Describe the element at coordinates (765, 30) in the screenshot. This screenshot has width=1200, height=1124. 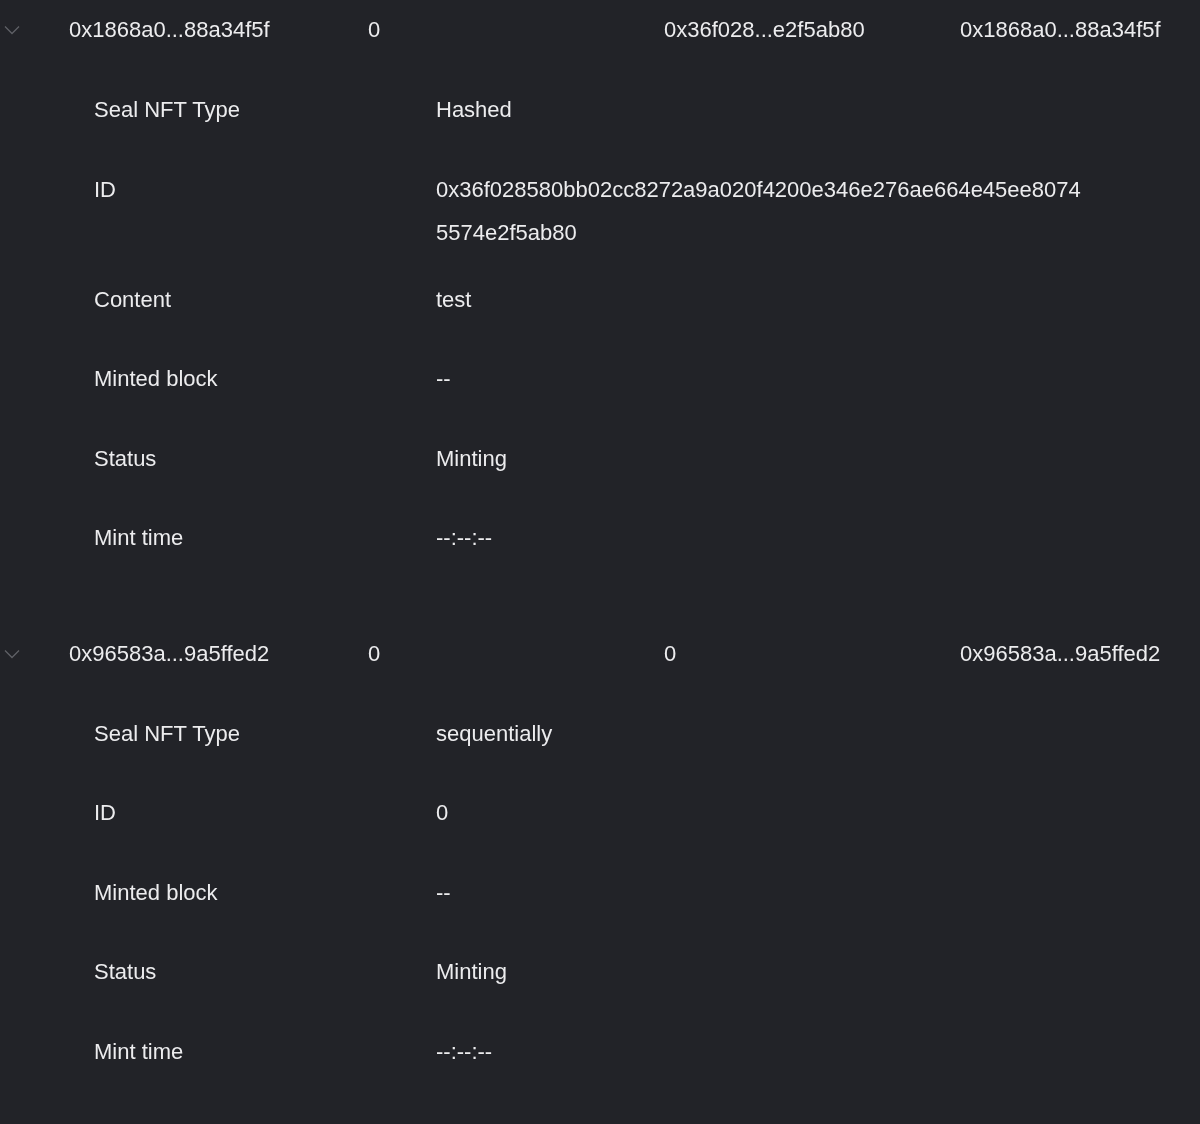
I see `table-cell-text: 0x36f028...e2f5ab80` at that location.